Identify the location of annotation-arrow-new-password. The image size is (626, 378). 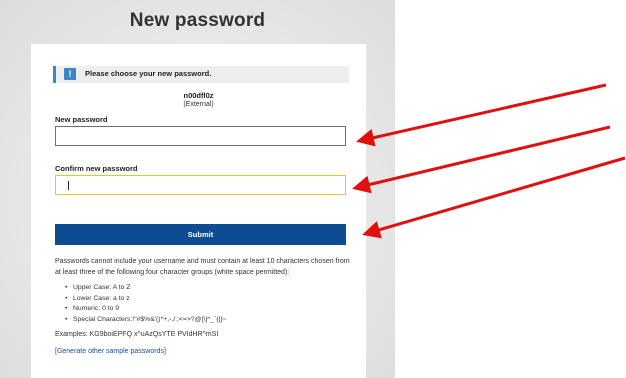
(481, 115).